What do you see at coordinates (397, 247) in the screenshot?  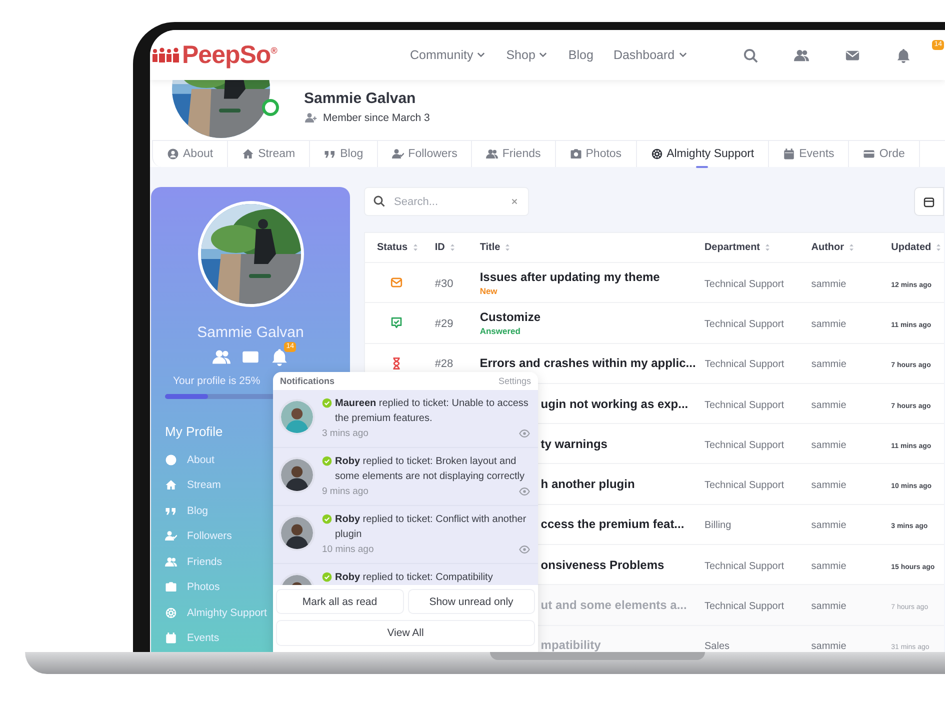 I see `column-header: Status` at bounding box center [397, 247].